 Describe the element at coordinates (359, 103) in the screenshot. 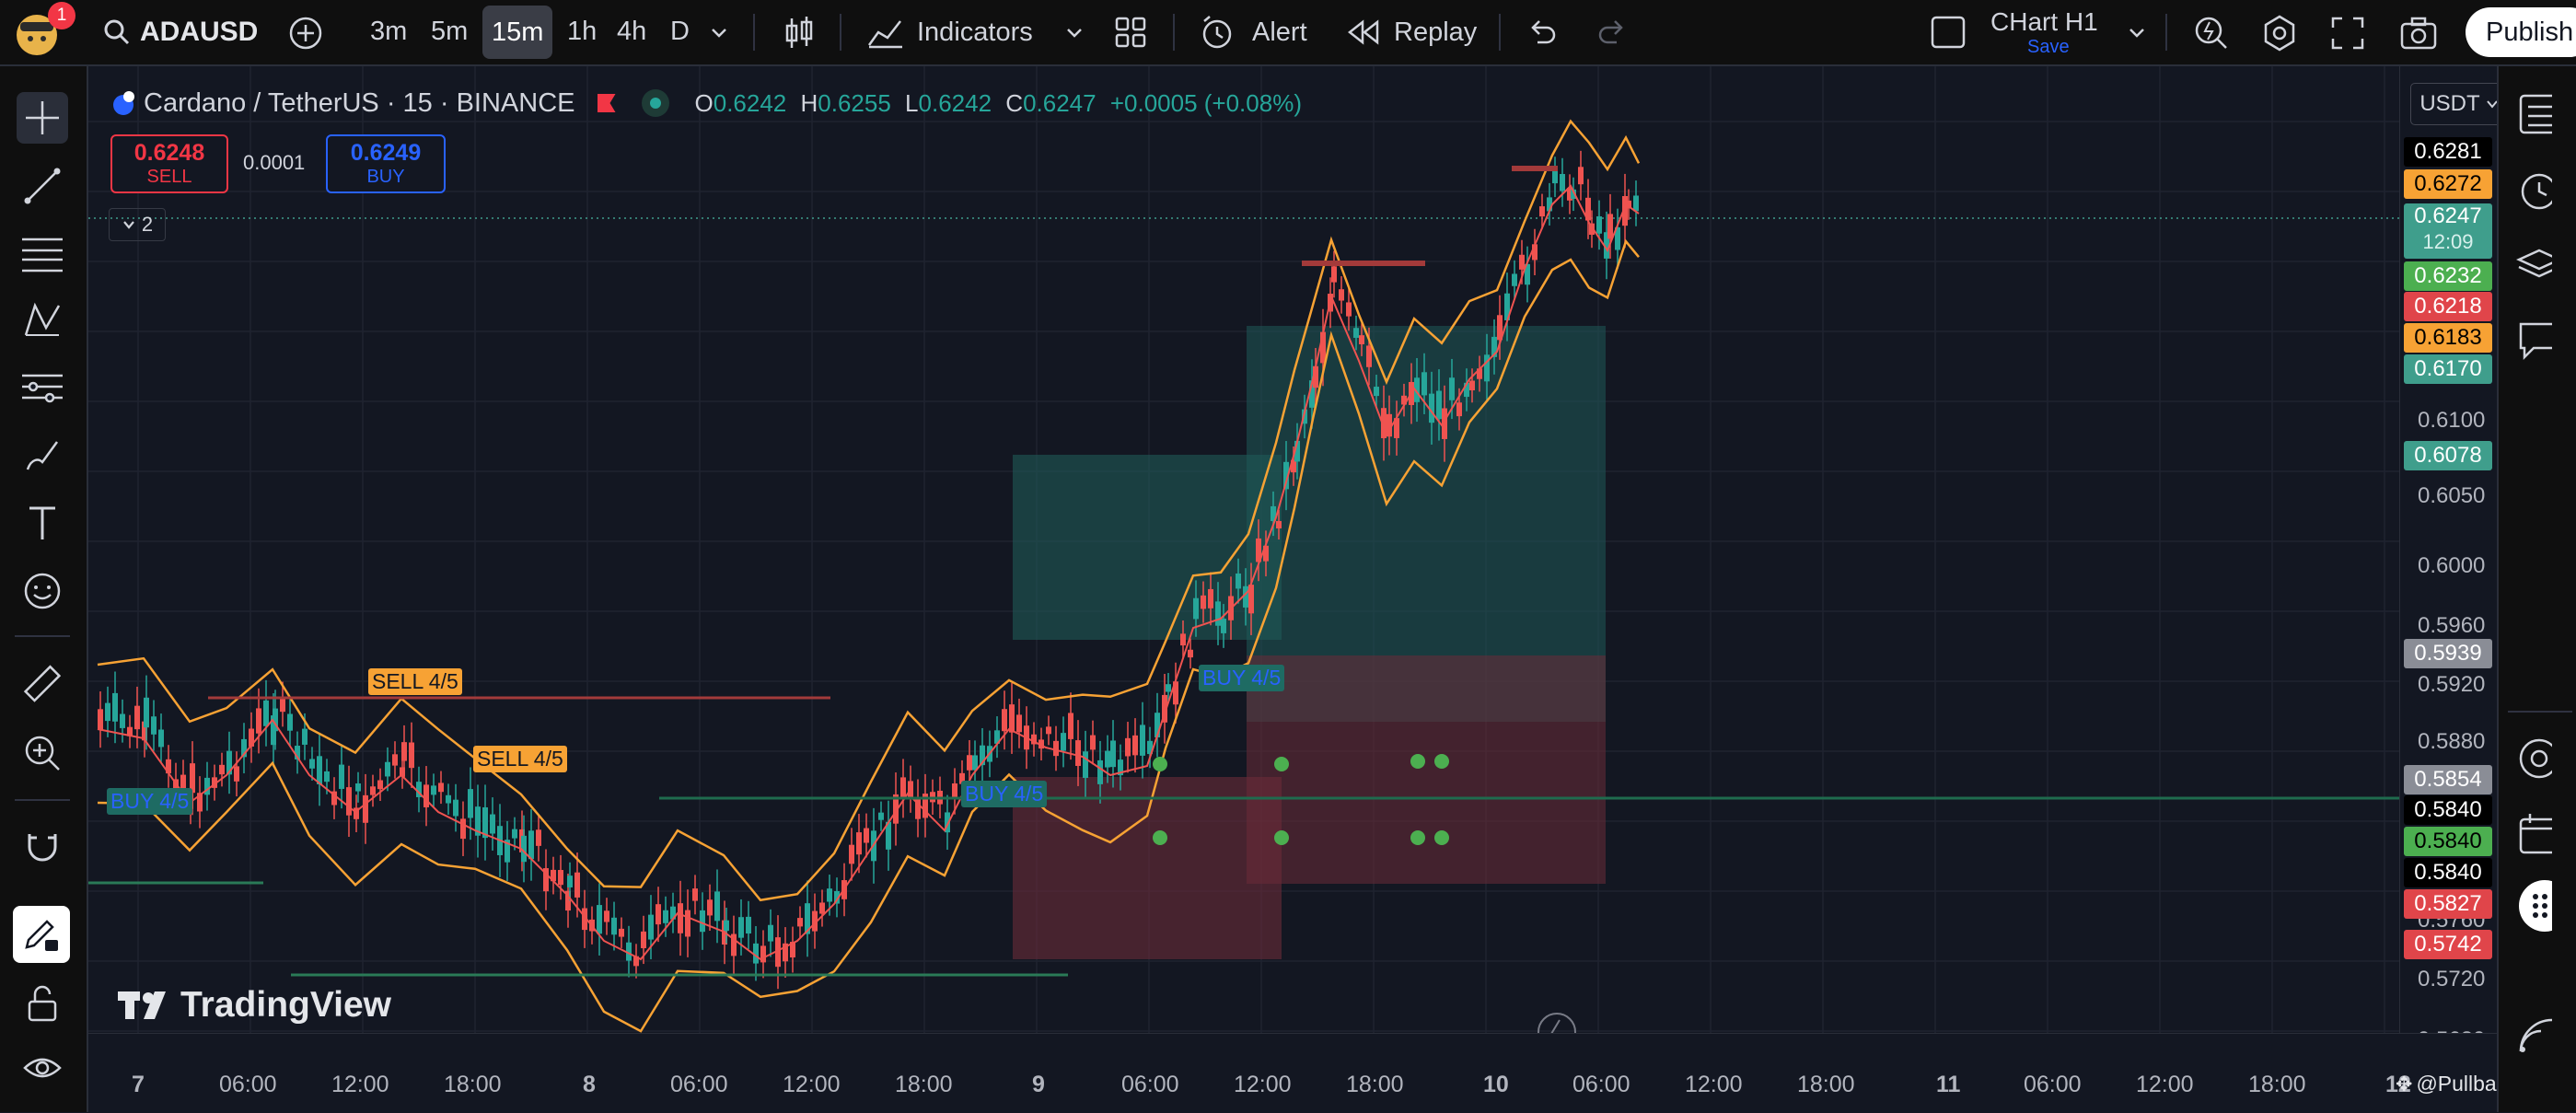

I see `symbol-title: Cardano / TetherUS · 15 · BINANCE` at that location.